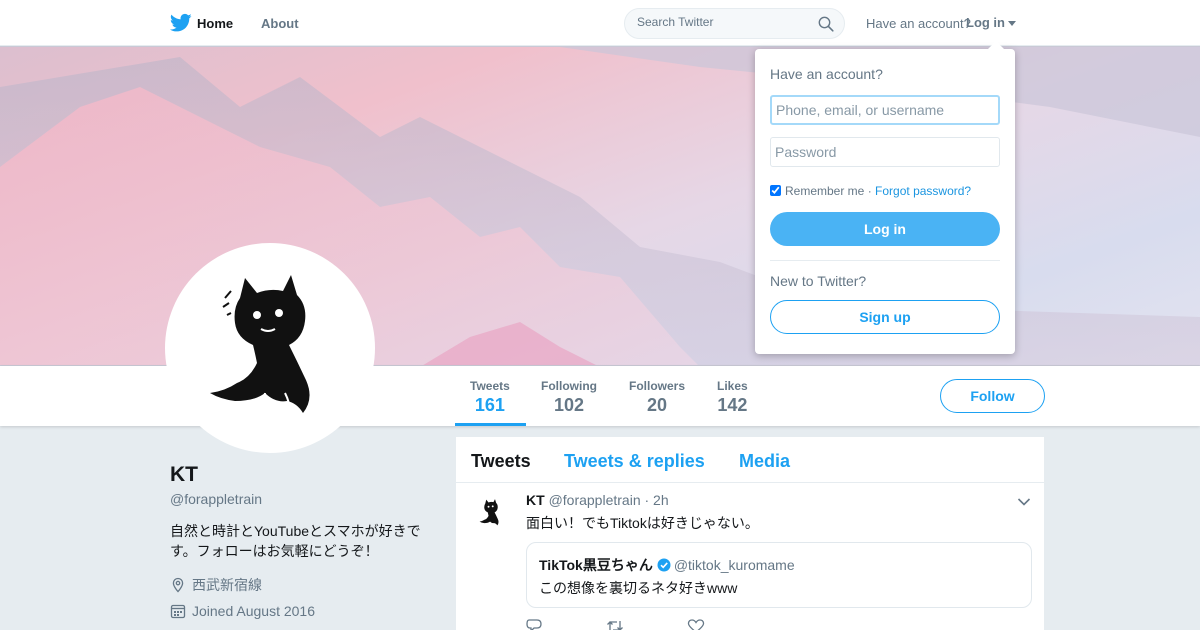 This screenshot has height=630, width=1200. I want to click on twitter-bird-icon, so click(181, 23).